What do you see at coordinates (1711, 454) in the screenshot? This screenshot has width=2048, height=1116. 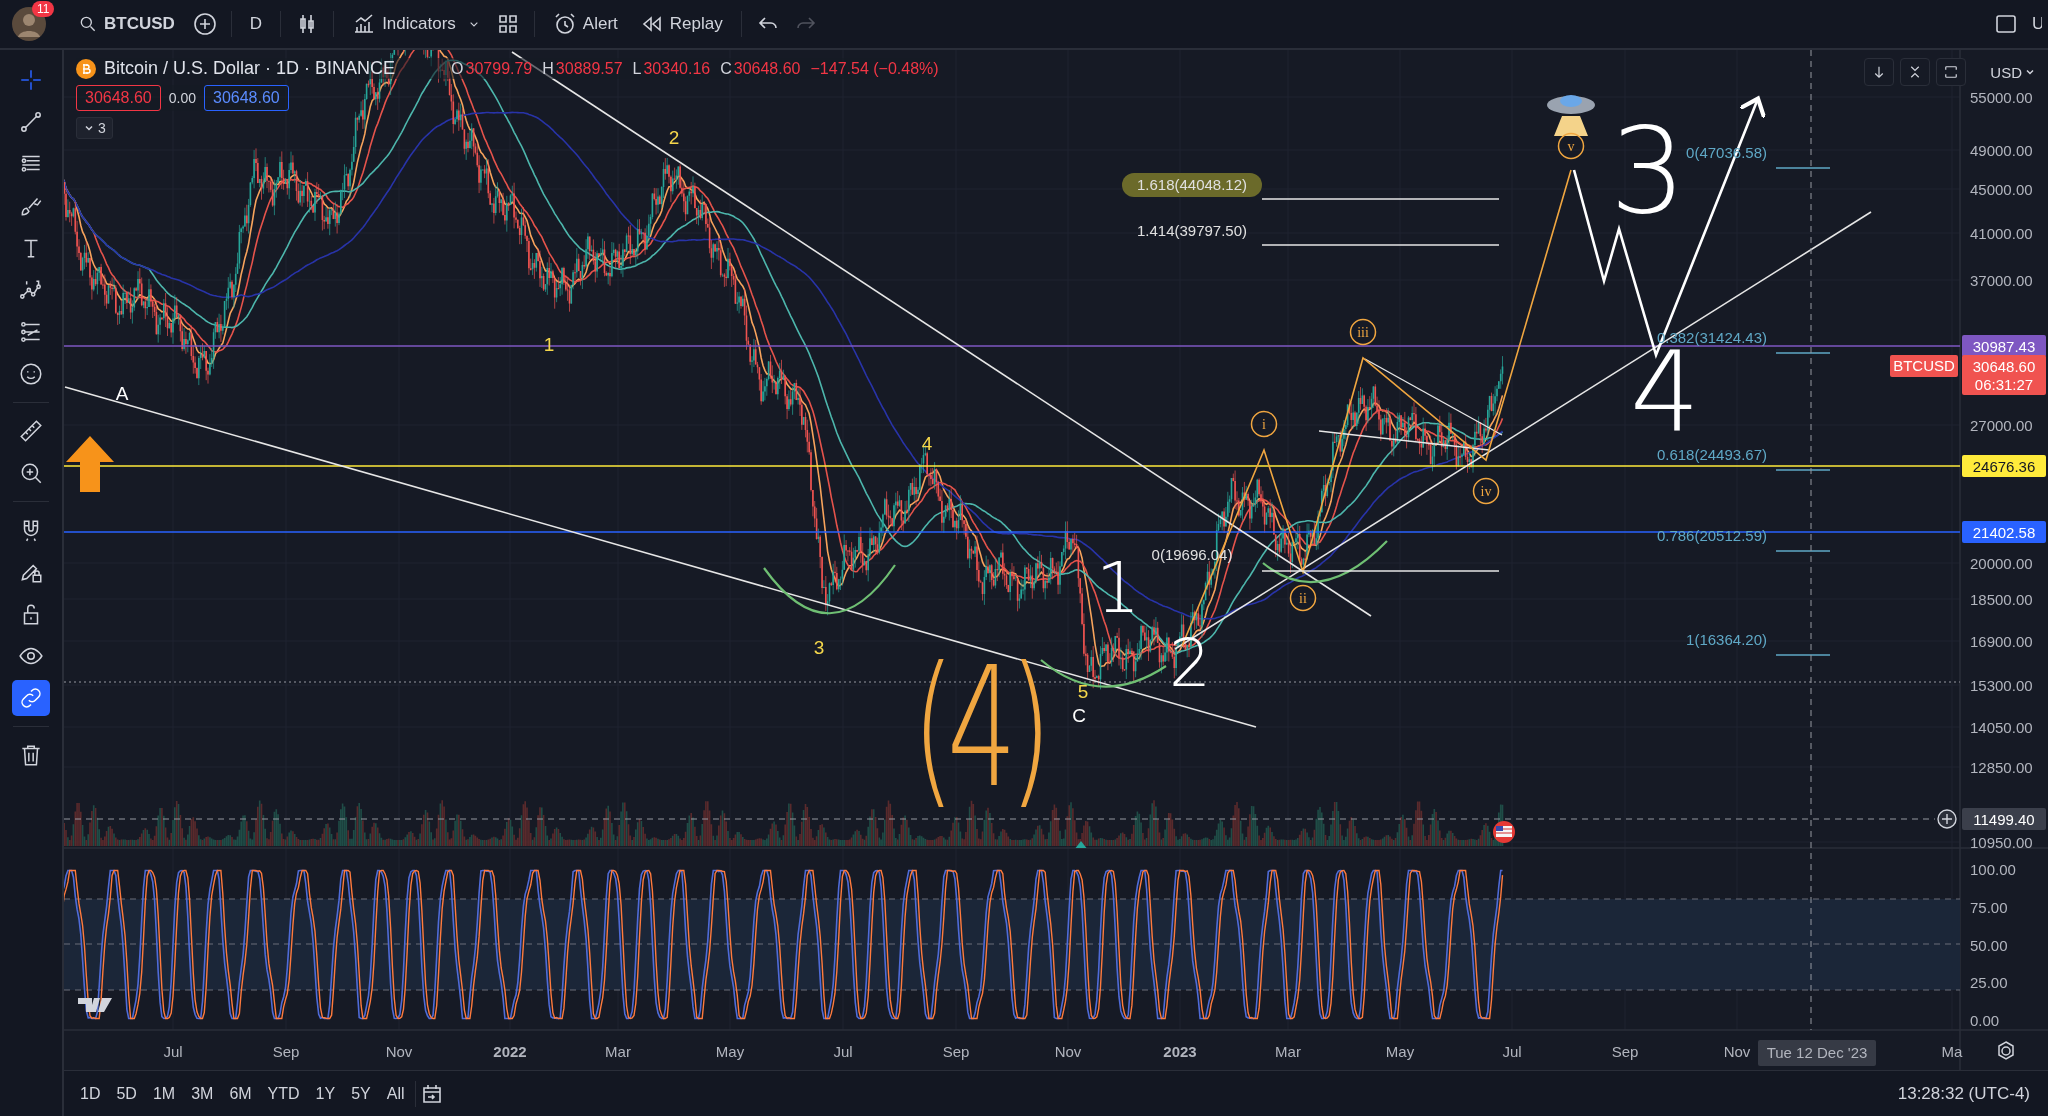 I see `fib-level-label: 0.618(24493.67)` at bounding box center [1711, 454].